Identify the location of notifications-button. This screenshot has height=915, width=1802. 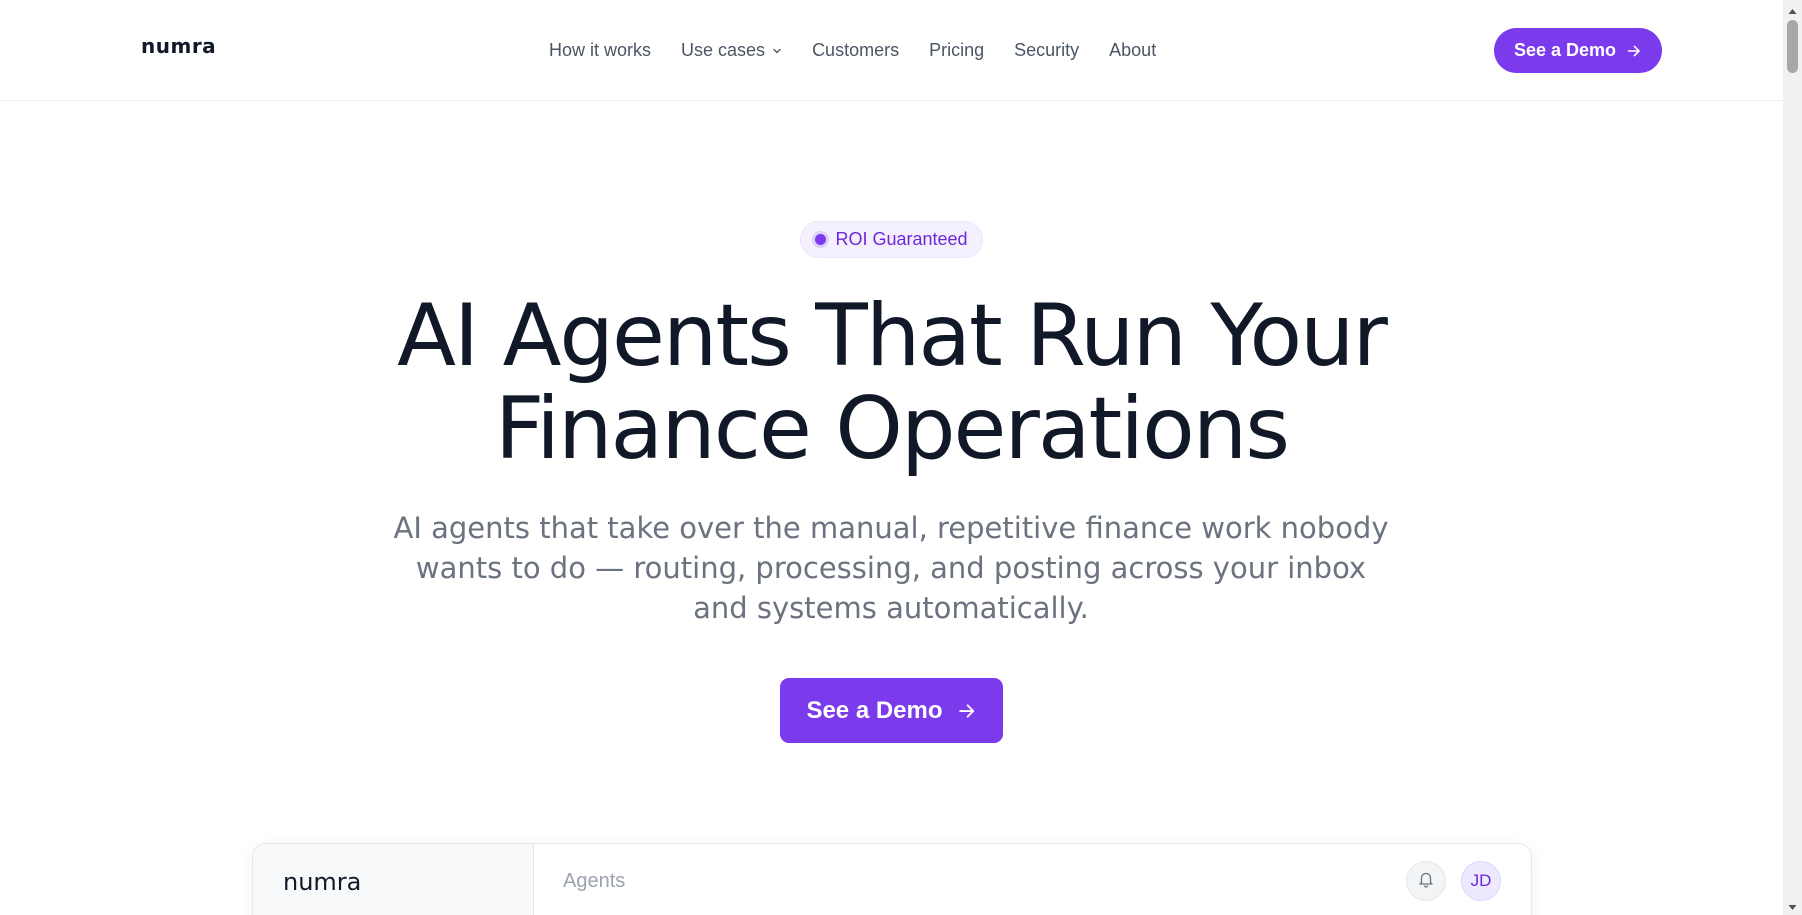
(1426, 881).